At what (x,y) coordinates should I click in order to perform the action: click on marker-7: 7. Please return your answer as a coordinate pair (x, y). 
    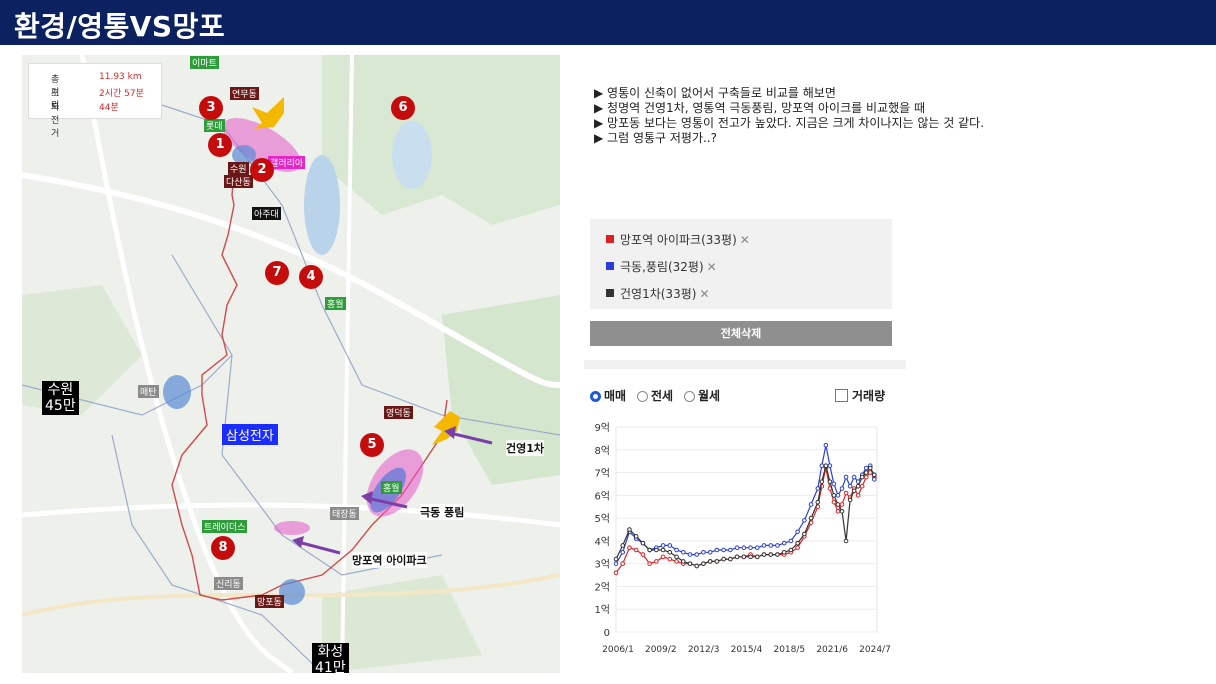
    Looking at the image, I should click on (277, 273).